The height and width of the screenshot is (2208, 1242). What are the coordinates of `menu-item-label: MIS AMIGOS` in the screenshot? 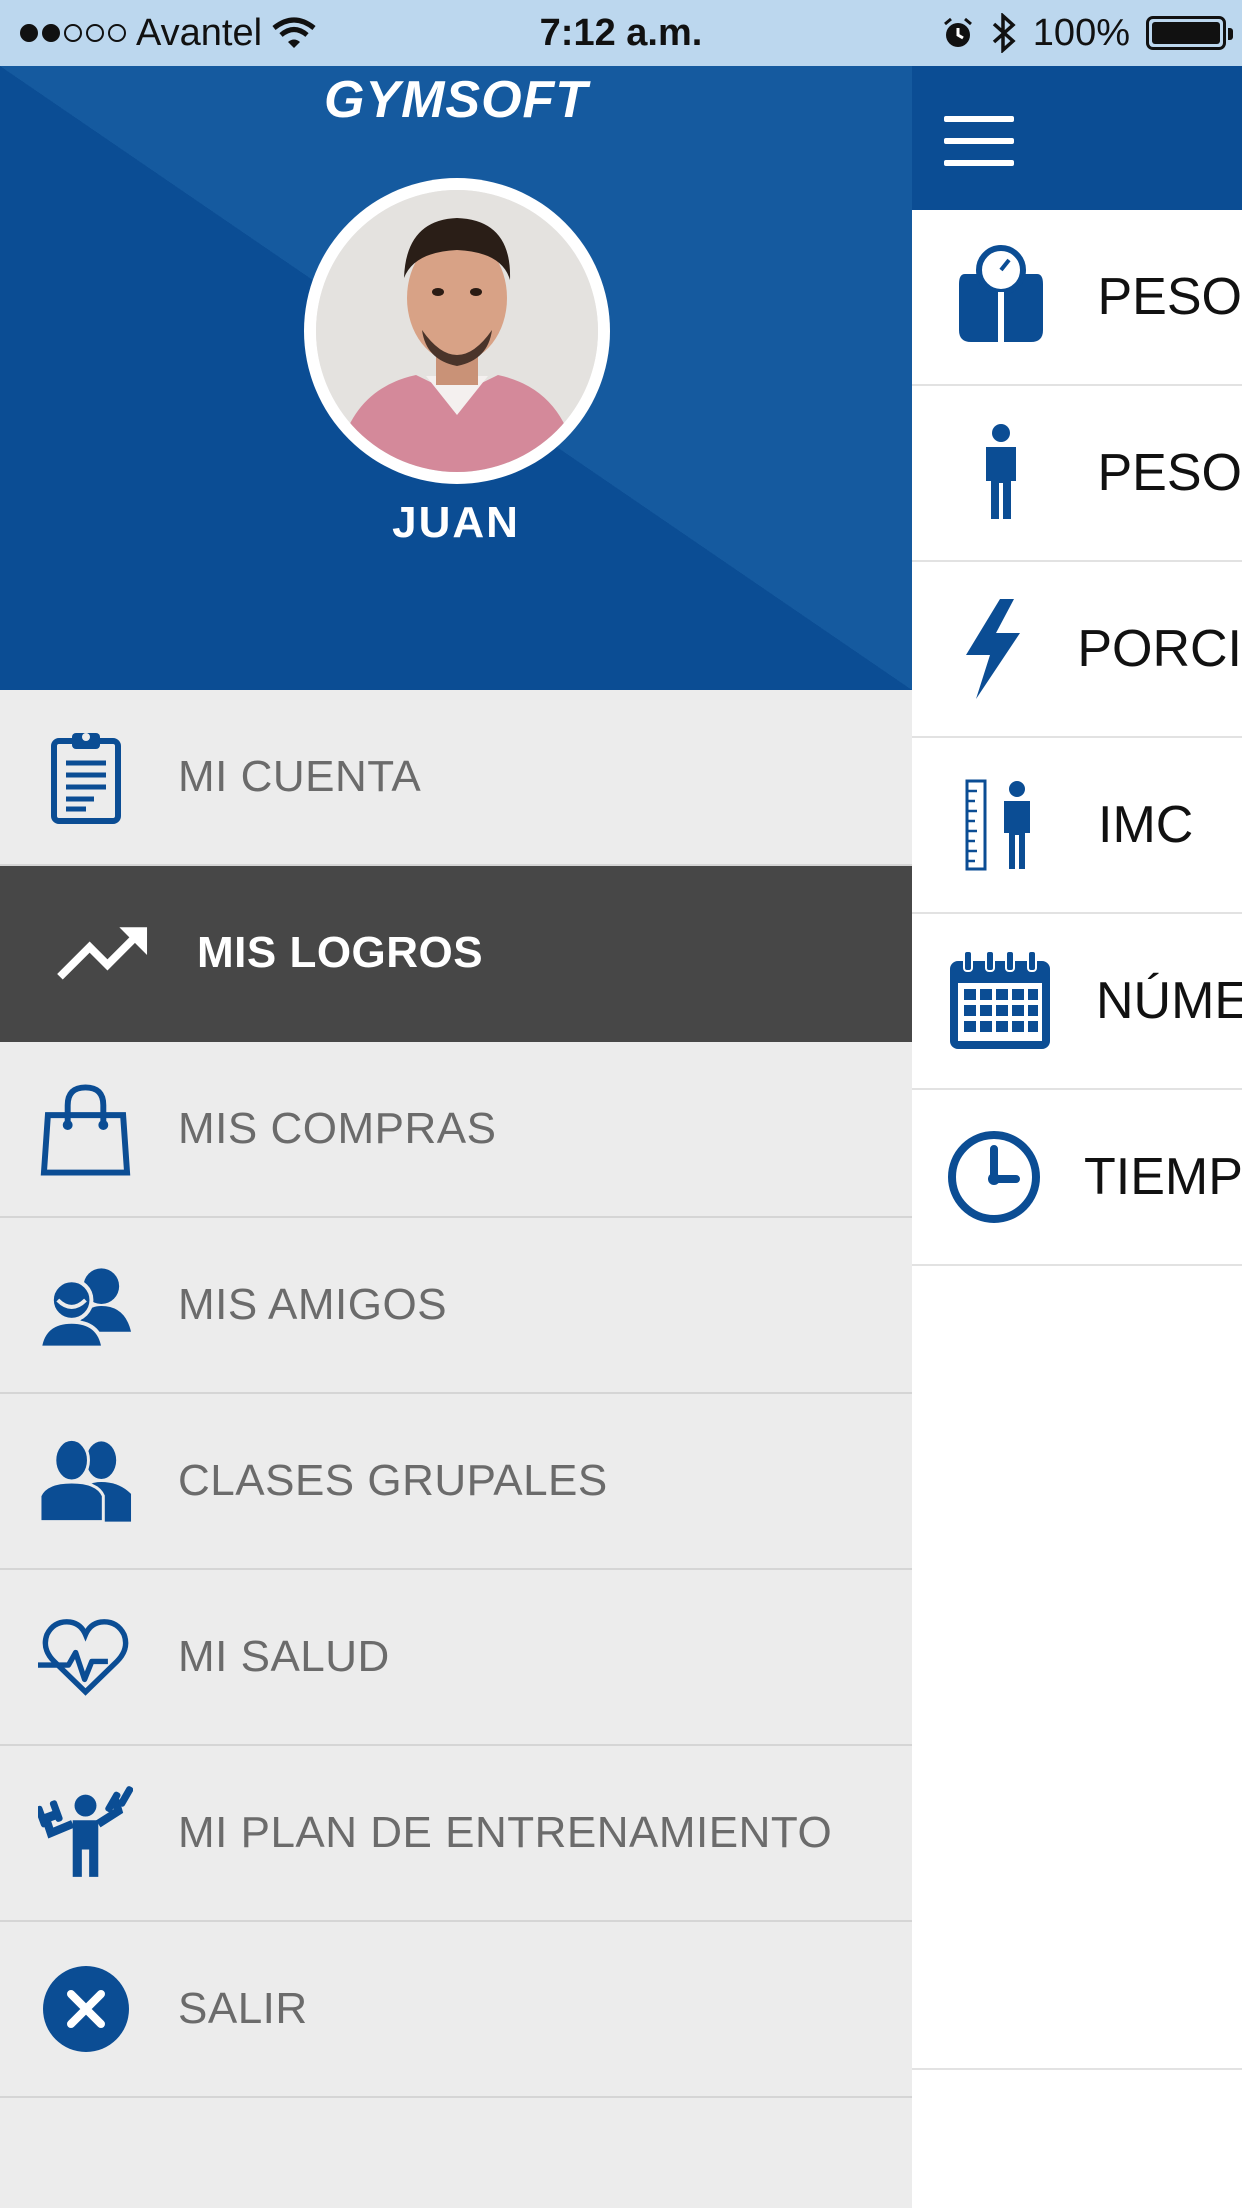 It's located at (313, 1304).